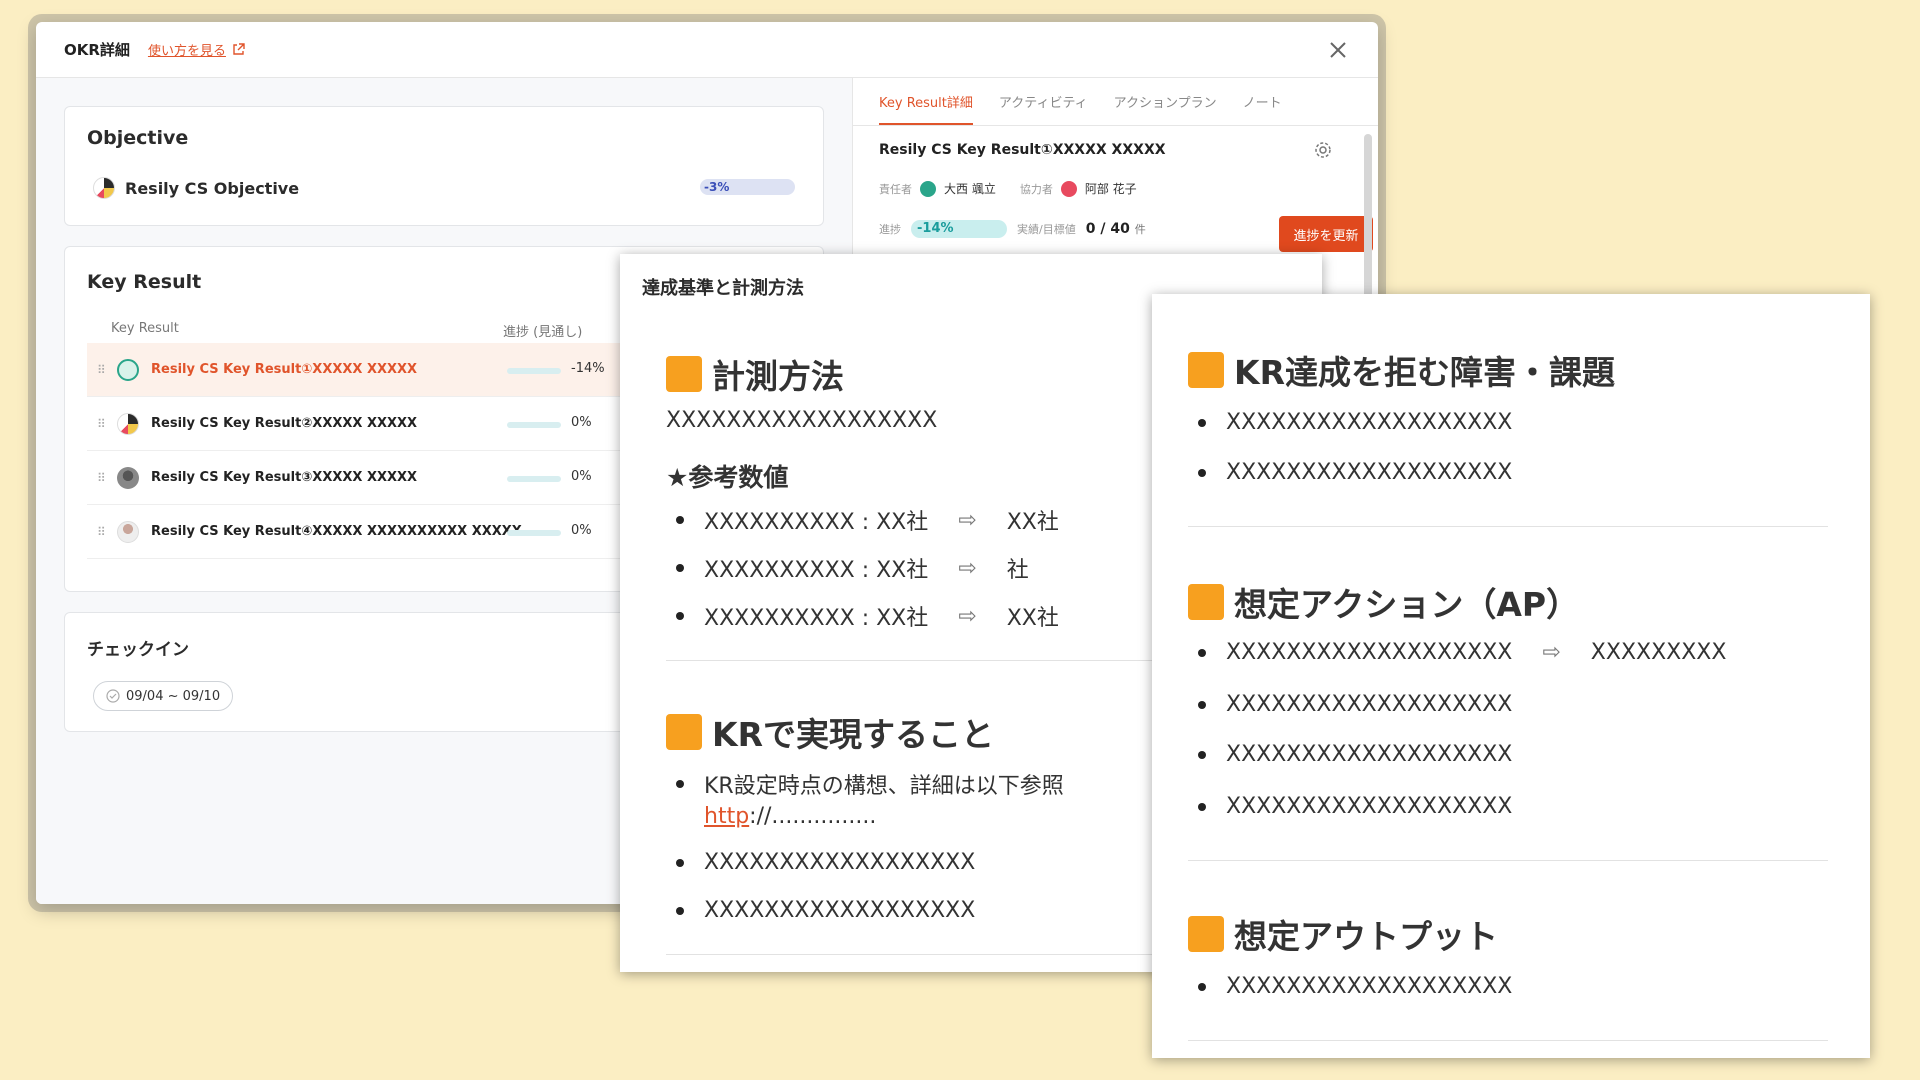  What do you see at coordinates (890, 229) in the screenshot?
I see `progress-label: 進捗` at bounding box center [890, 229].